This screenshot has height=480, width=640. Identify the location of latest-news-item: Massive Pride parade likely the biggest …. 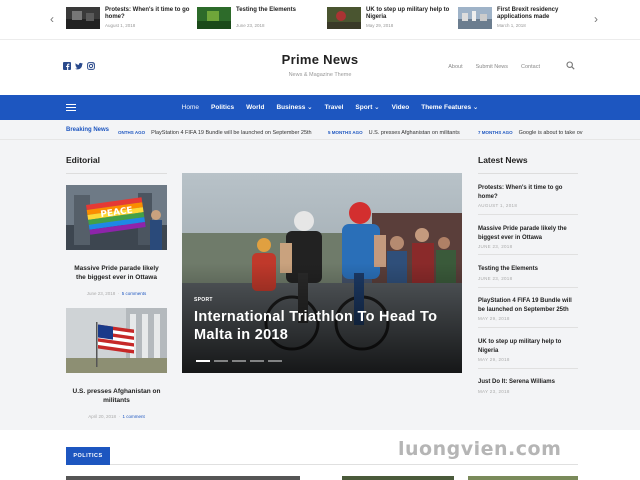
(528, 237).